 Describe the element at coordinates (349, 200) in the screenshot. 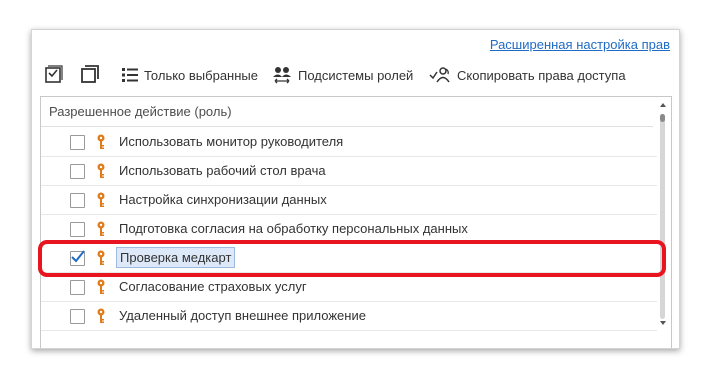

I see `list-item: Настройка синхронизации данных` at that location.